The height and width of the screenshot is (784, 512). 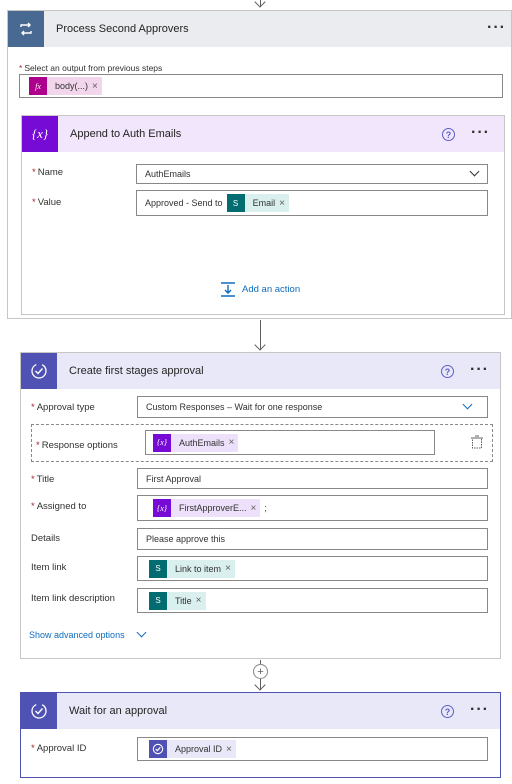 I want to click on body-token: fx body(...) ×, so click(x=65, y=86).